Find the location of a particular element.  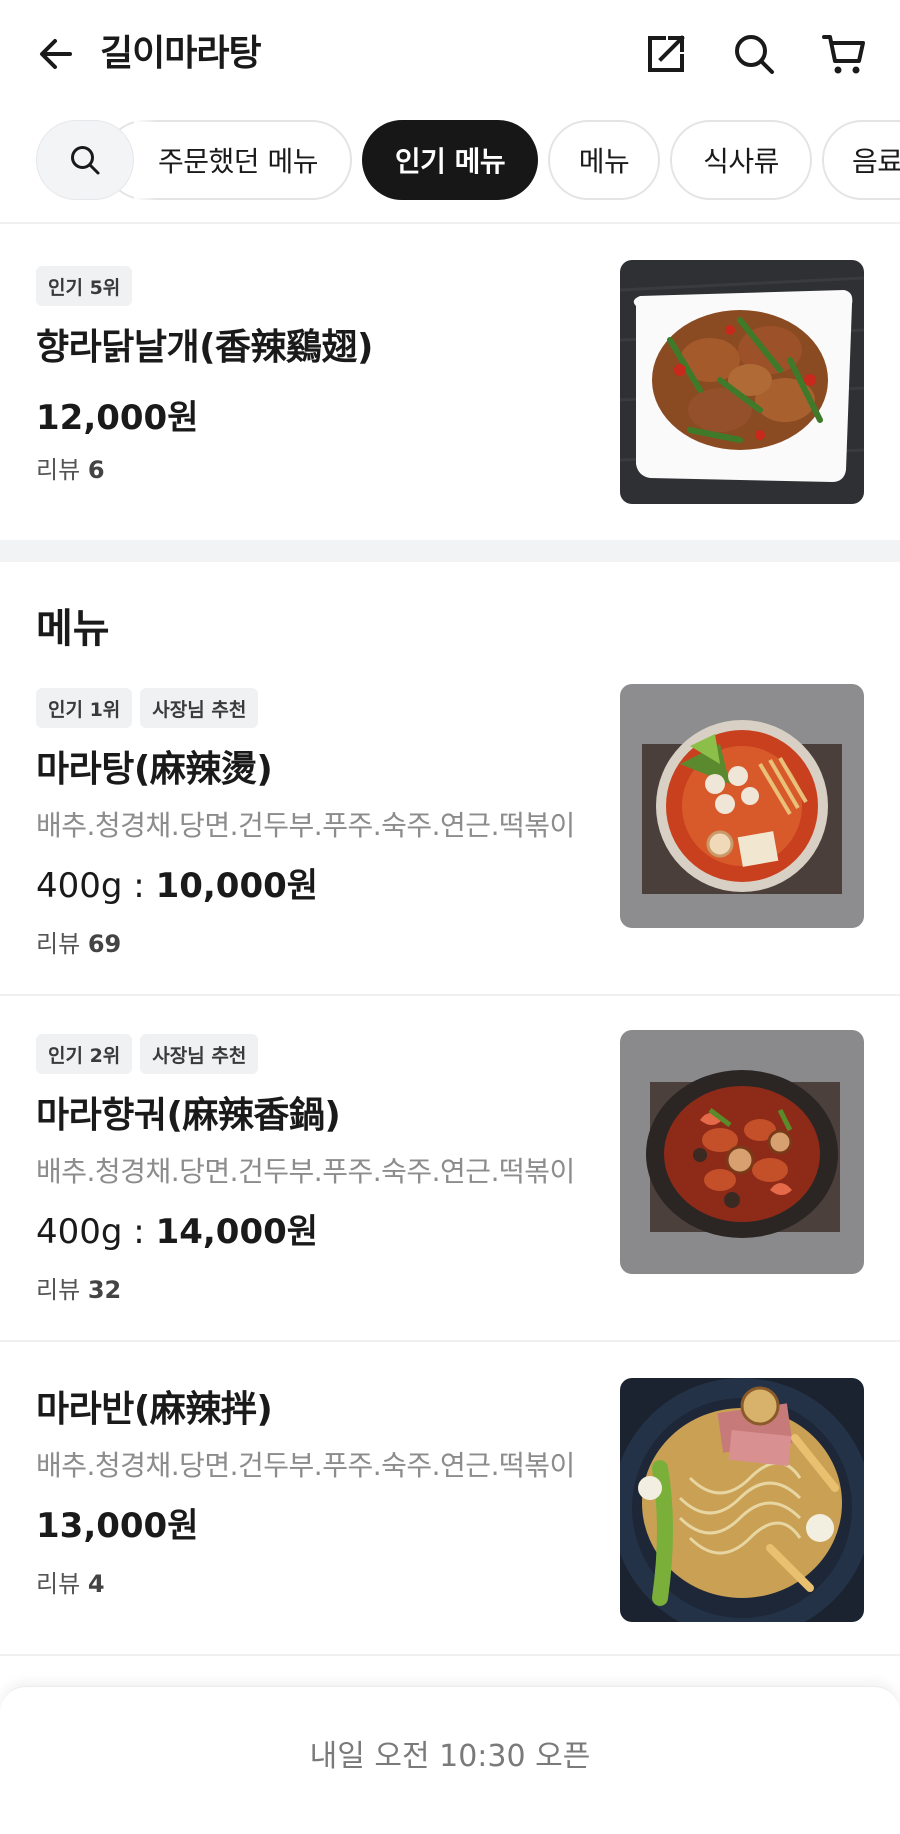

rank-badge: 인기 2위 is located at coordinates (84, 1054).